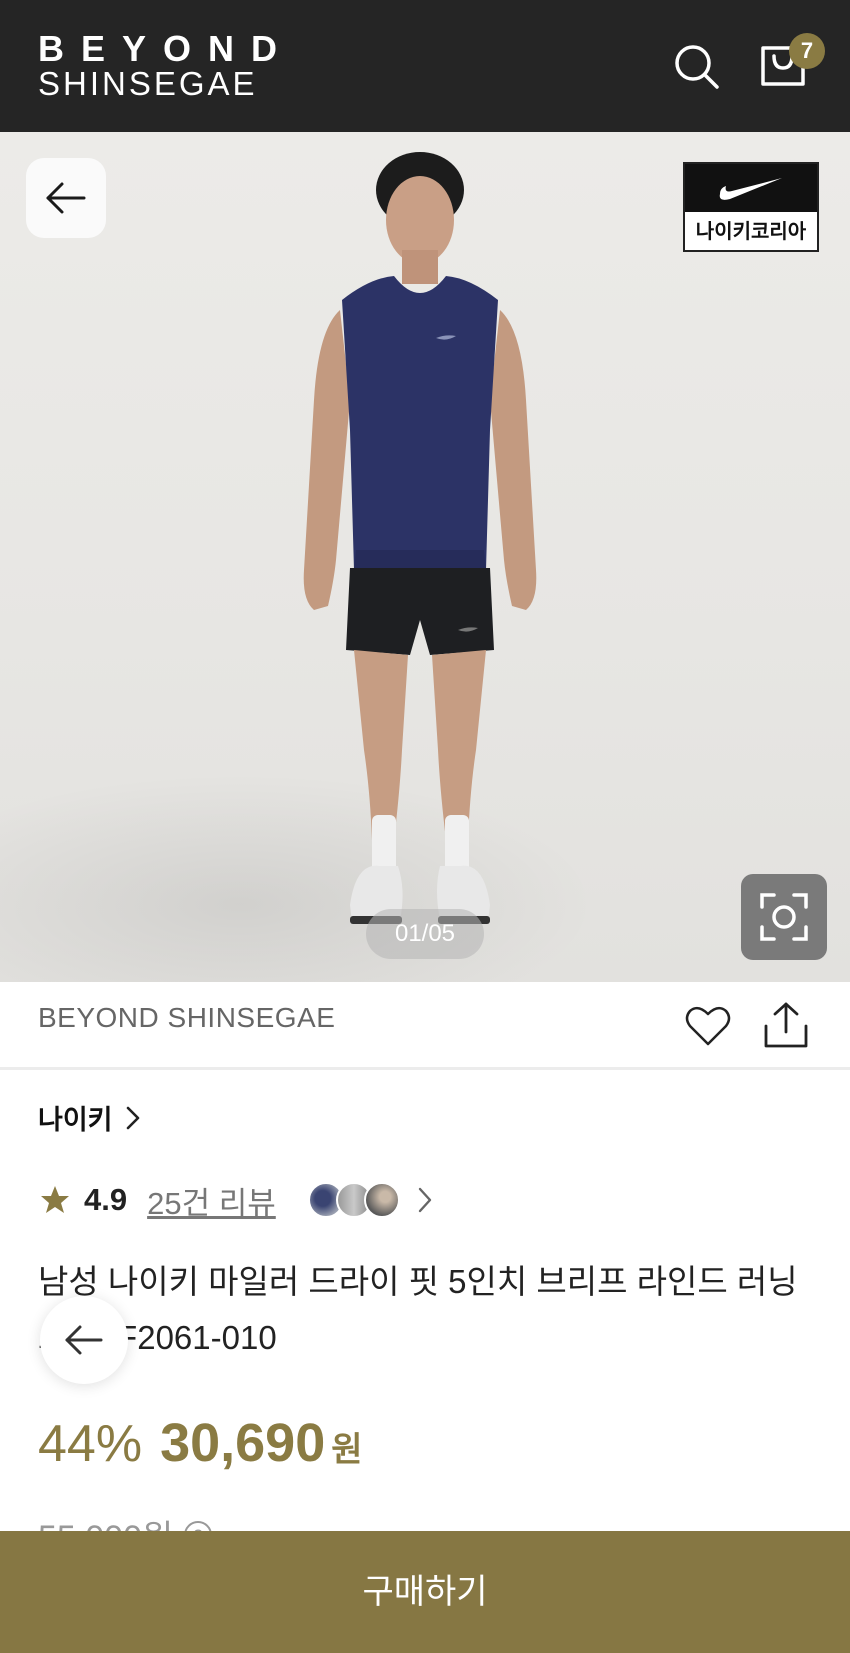 Image resolution: width=850 pixels, height=1653 pixels. Describe the element at coordinates (353, 1200) in the screenshot. I see `review-thumbnails` at that location.